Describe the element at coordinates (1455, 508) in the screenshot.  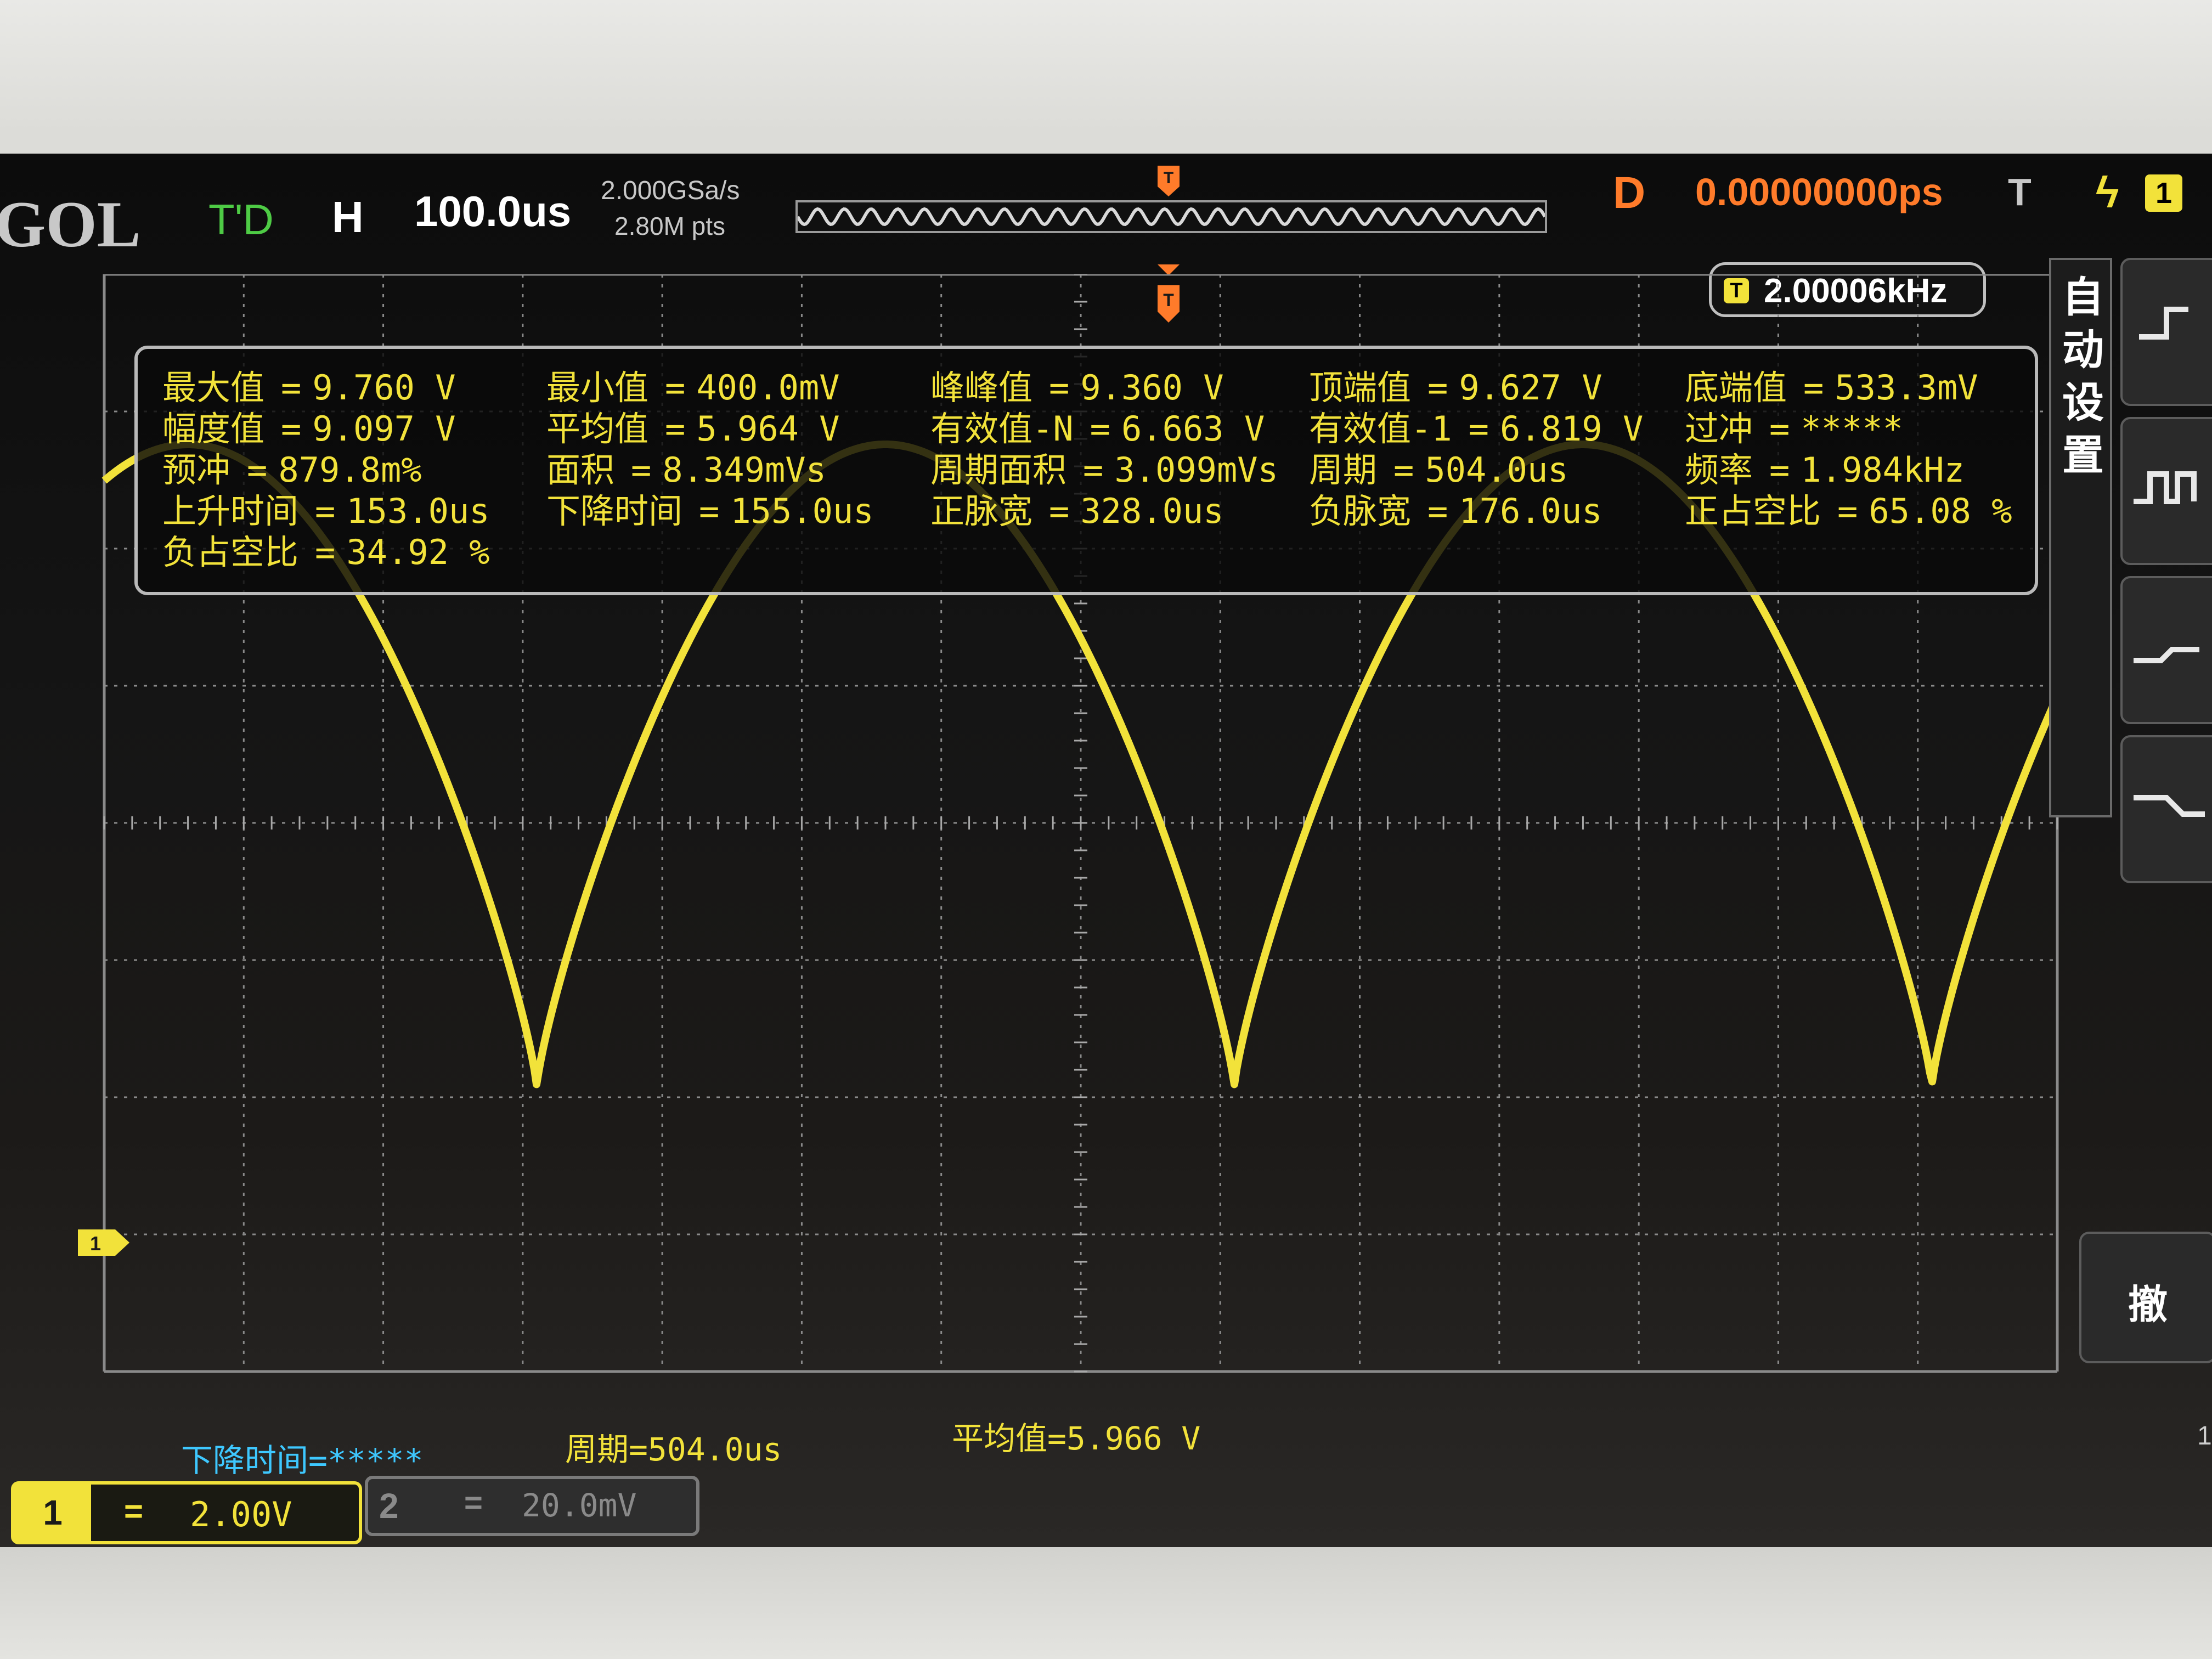
I see `measurement-item: 负脉宽 = 176.0us` at that location.